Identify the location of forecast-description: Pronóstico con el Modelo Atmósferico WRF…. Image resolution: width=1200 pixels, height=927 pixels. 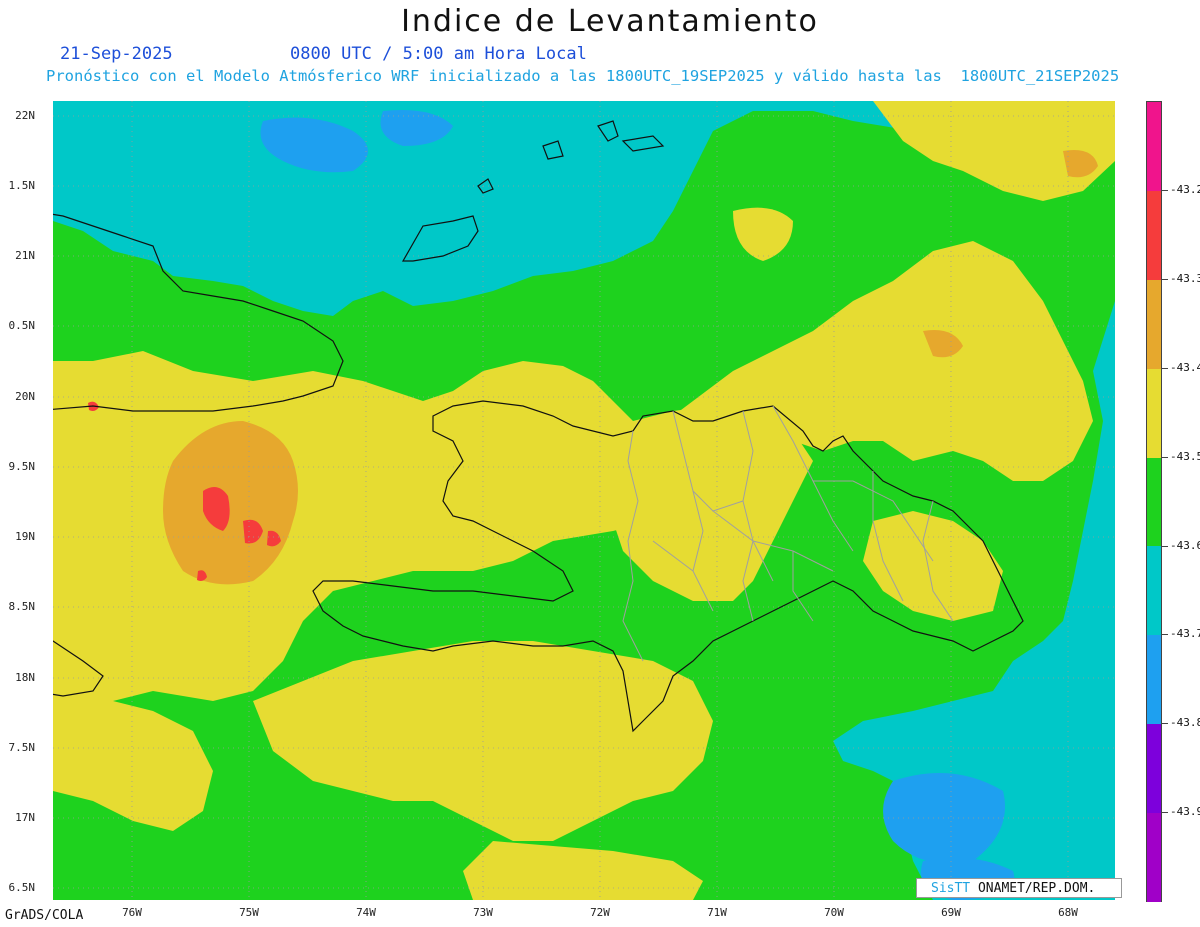
(583, 76).